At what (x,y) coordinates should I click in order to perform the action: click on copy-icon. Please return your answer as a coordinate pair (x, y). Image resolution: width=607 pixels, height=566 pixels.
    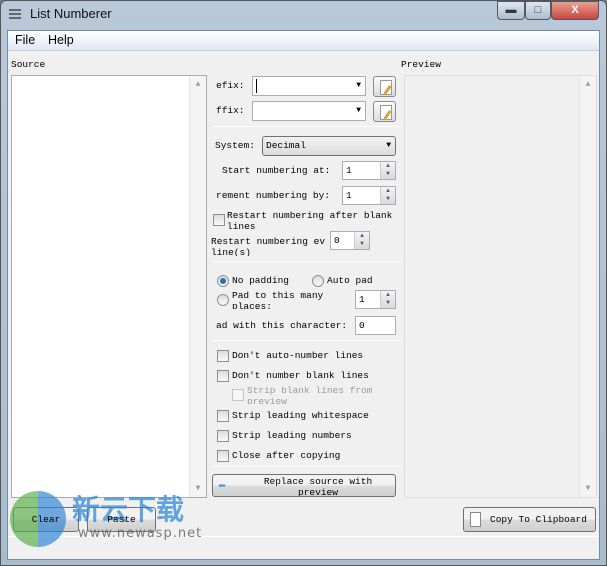
    Looking at the image, I should click on (475, 519).